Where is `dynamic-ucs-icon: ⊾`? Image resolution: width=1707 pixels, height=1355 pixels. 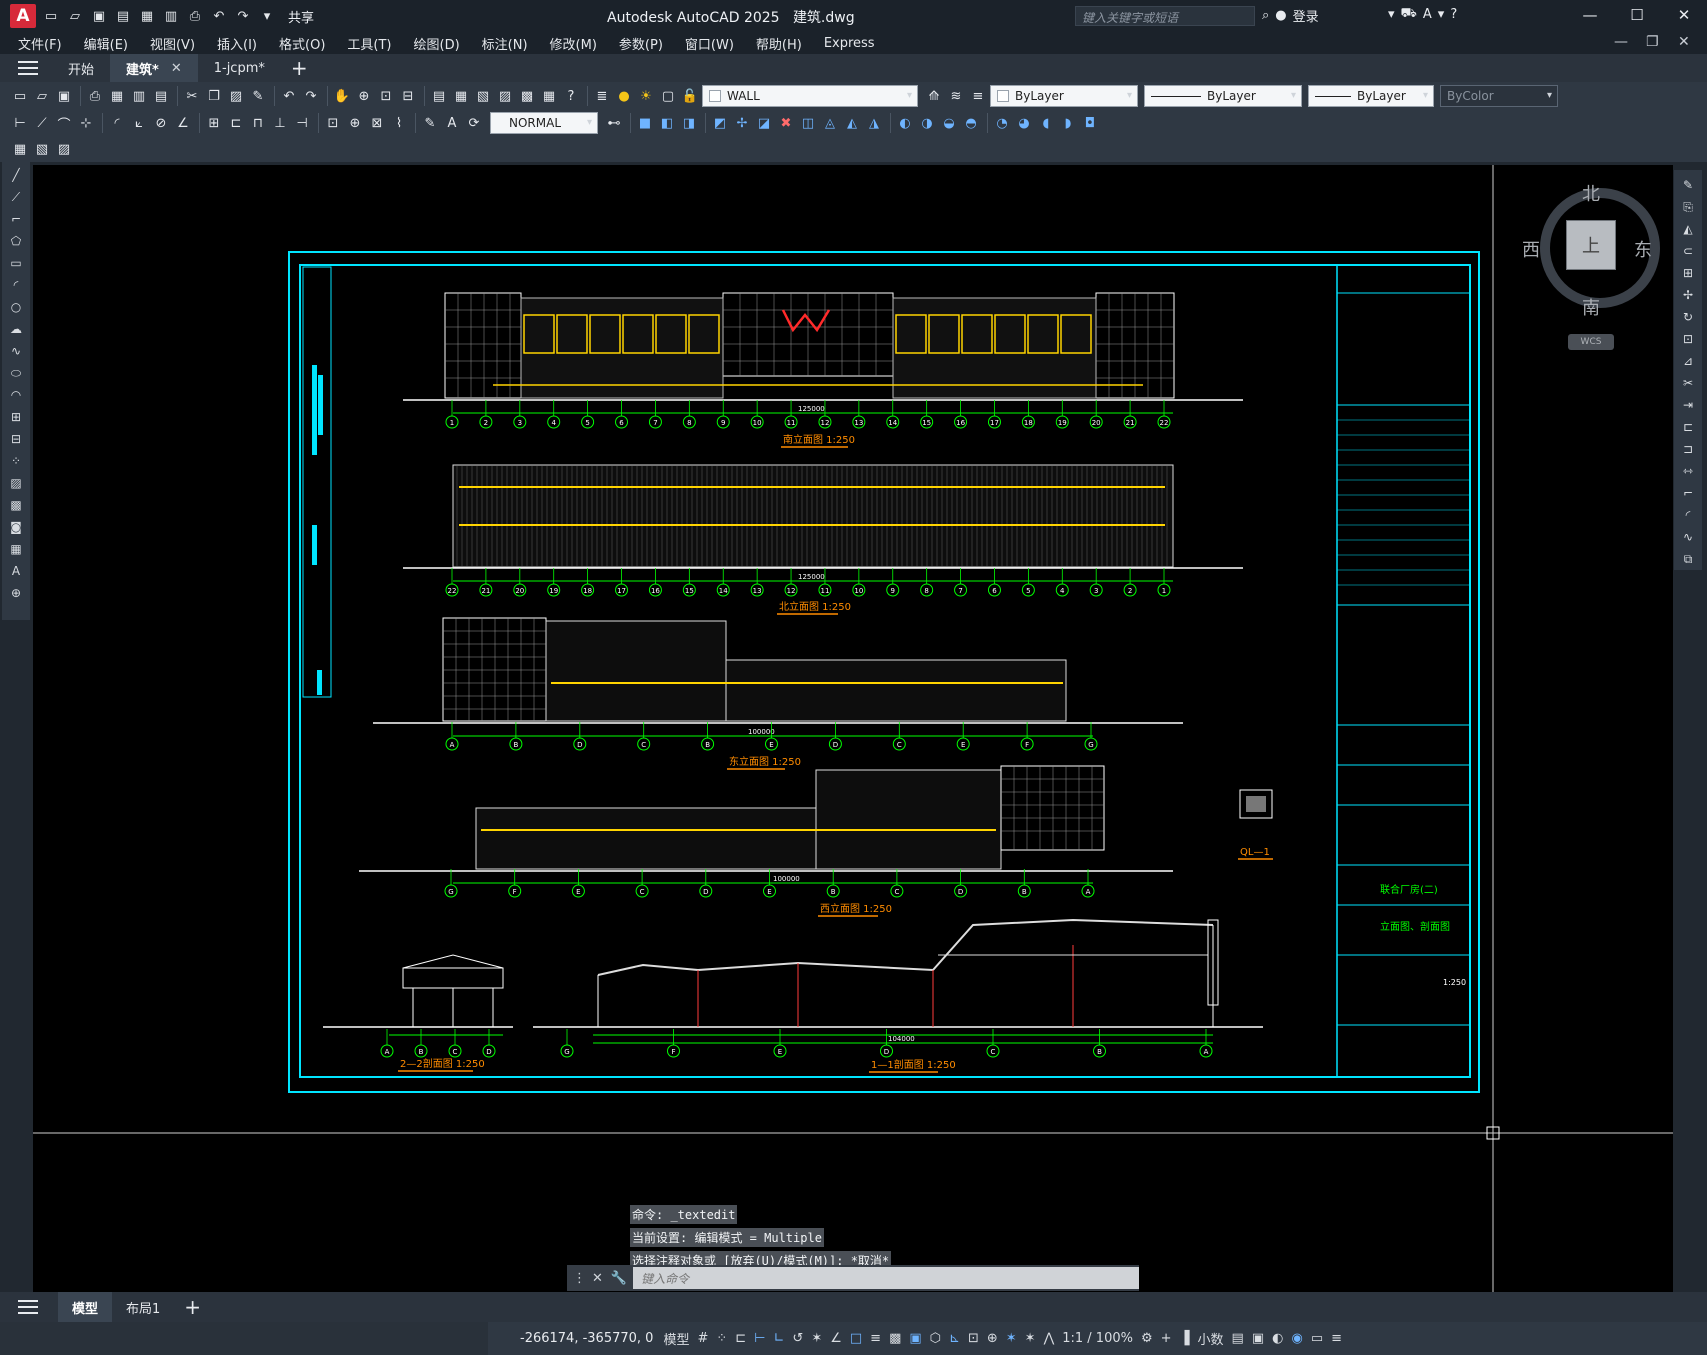
dynamic-ucs-icon: ⊾ is located at coordinates (954, 1338).